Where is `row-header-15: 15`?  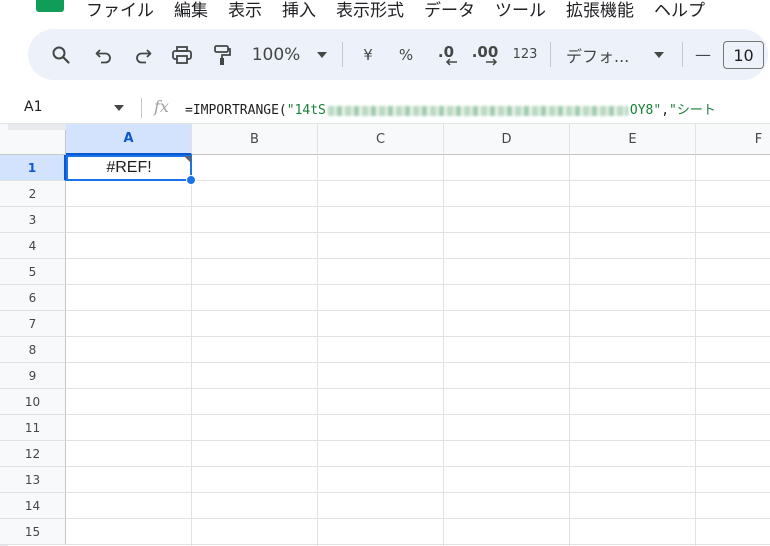 row-header-15: 15 is located at coordinates (33, 532).